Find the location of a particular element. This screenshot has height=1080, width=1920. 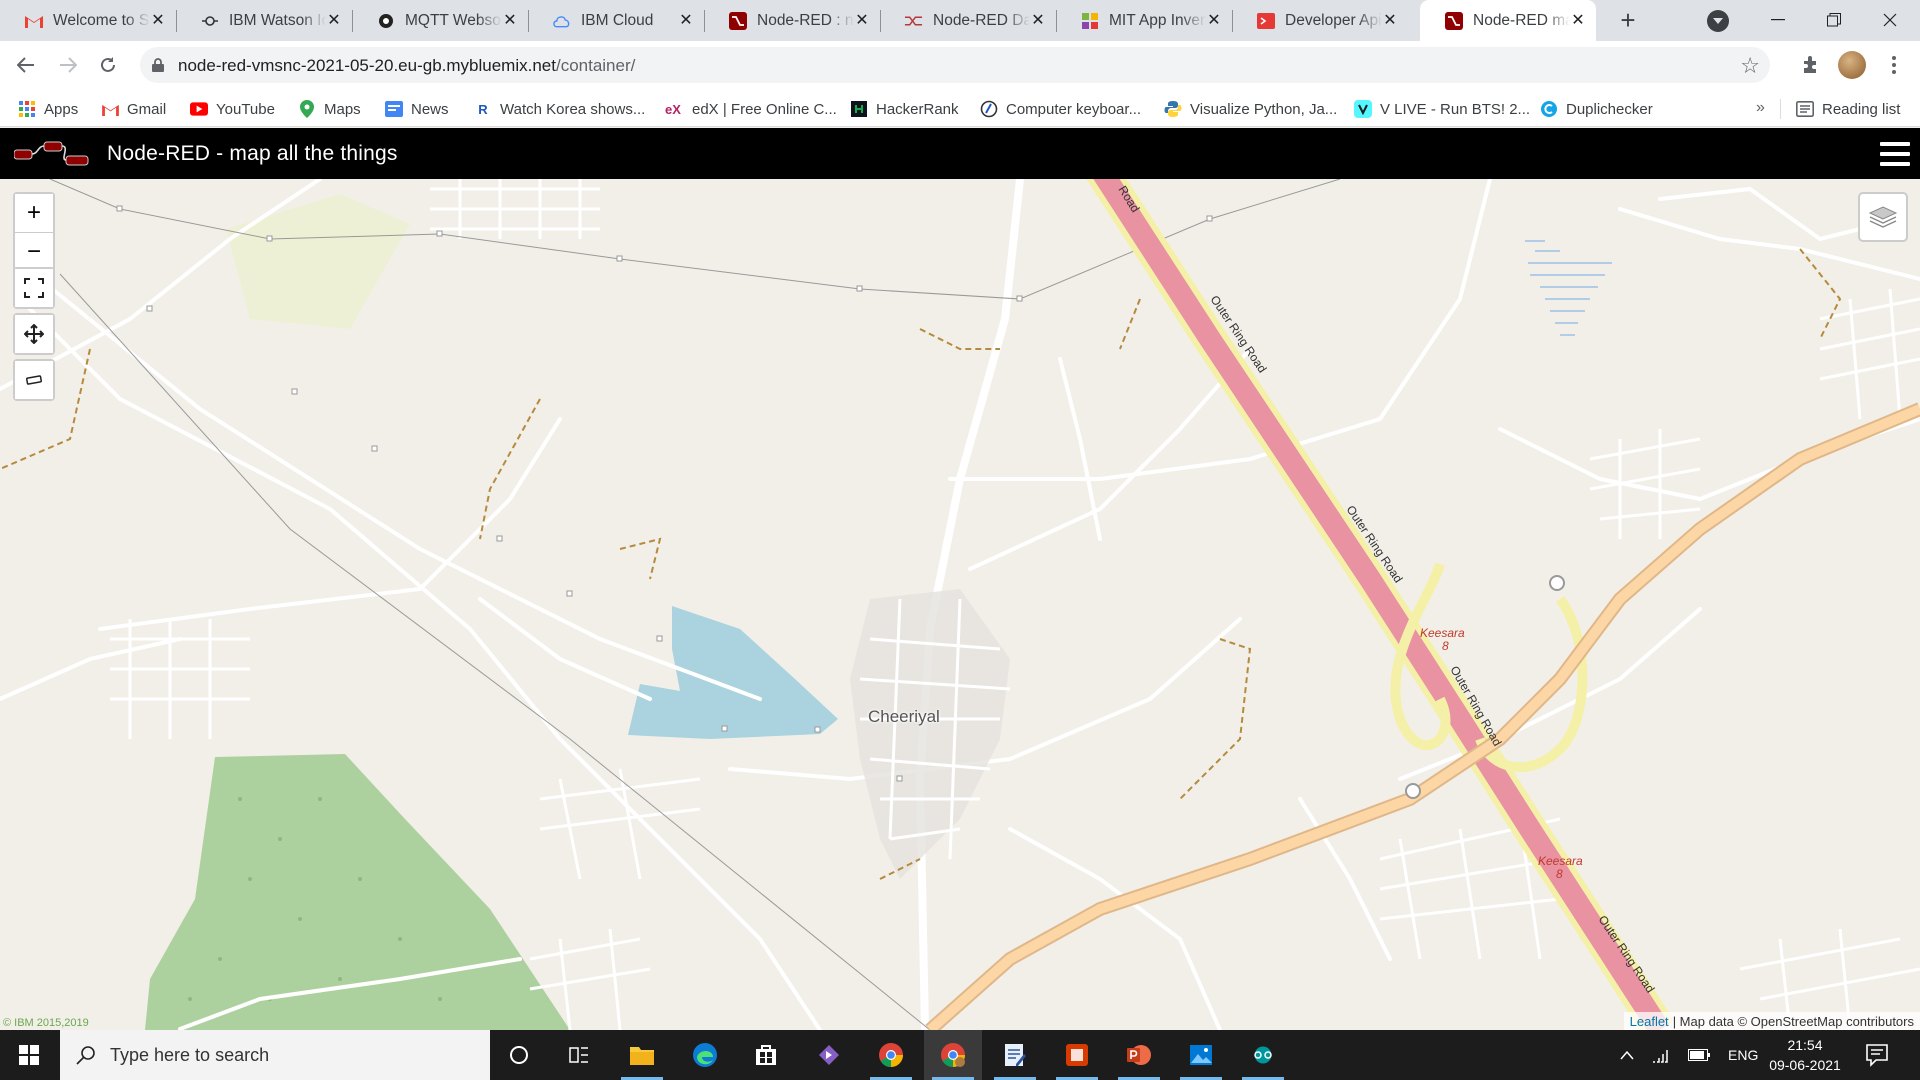

reload-button is located at coordinates (108, 65).